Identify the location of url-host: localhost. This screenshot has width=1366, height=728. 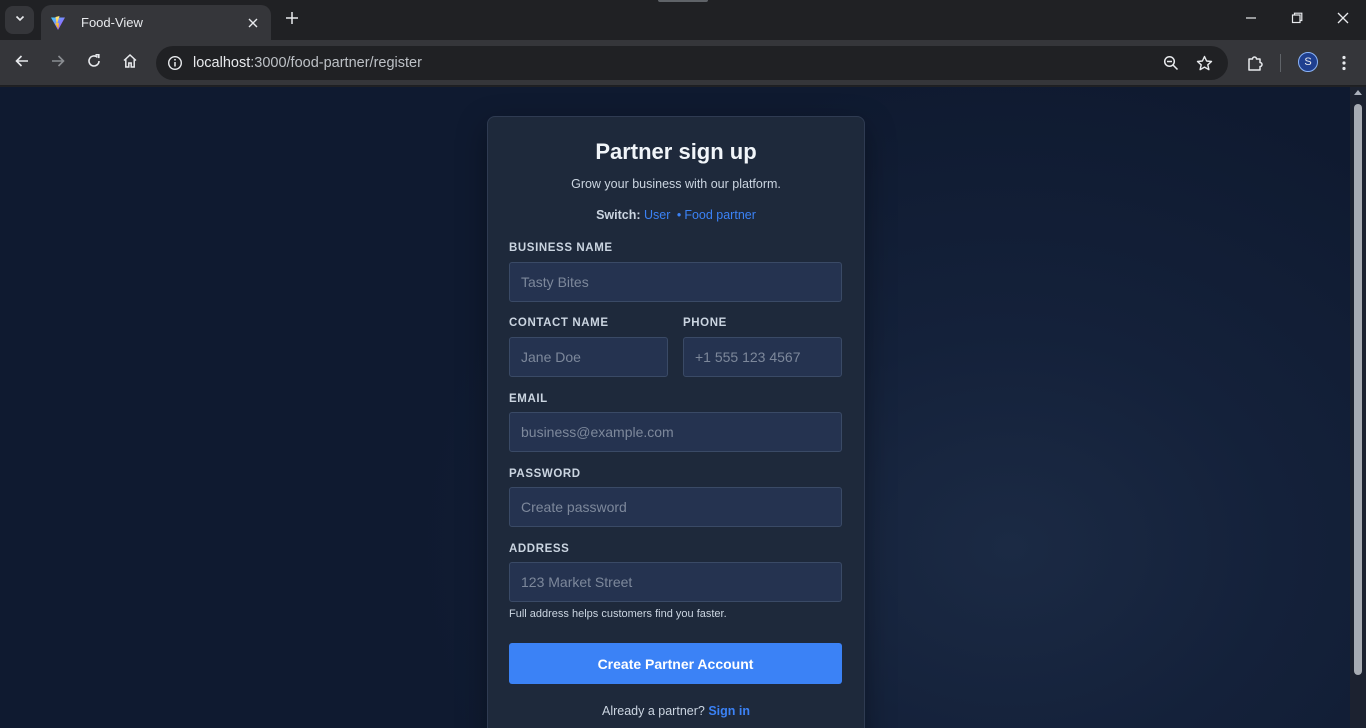
(222, 63).